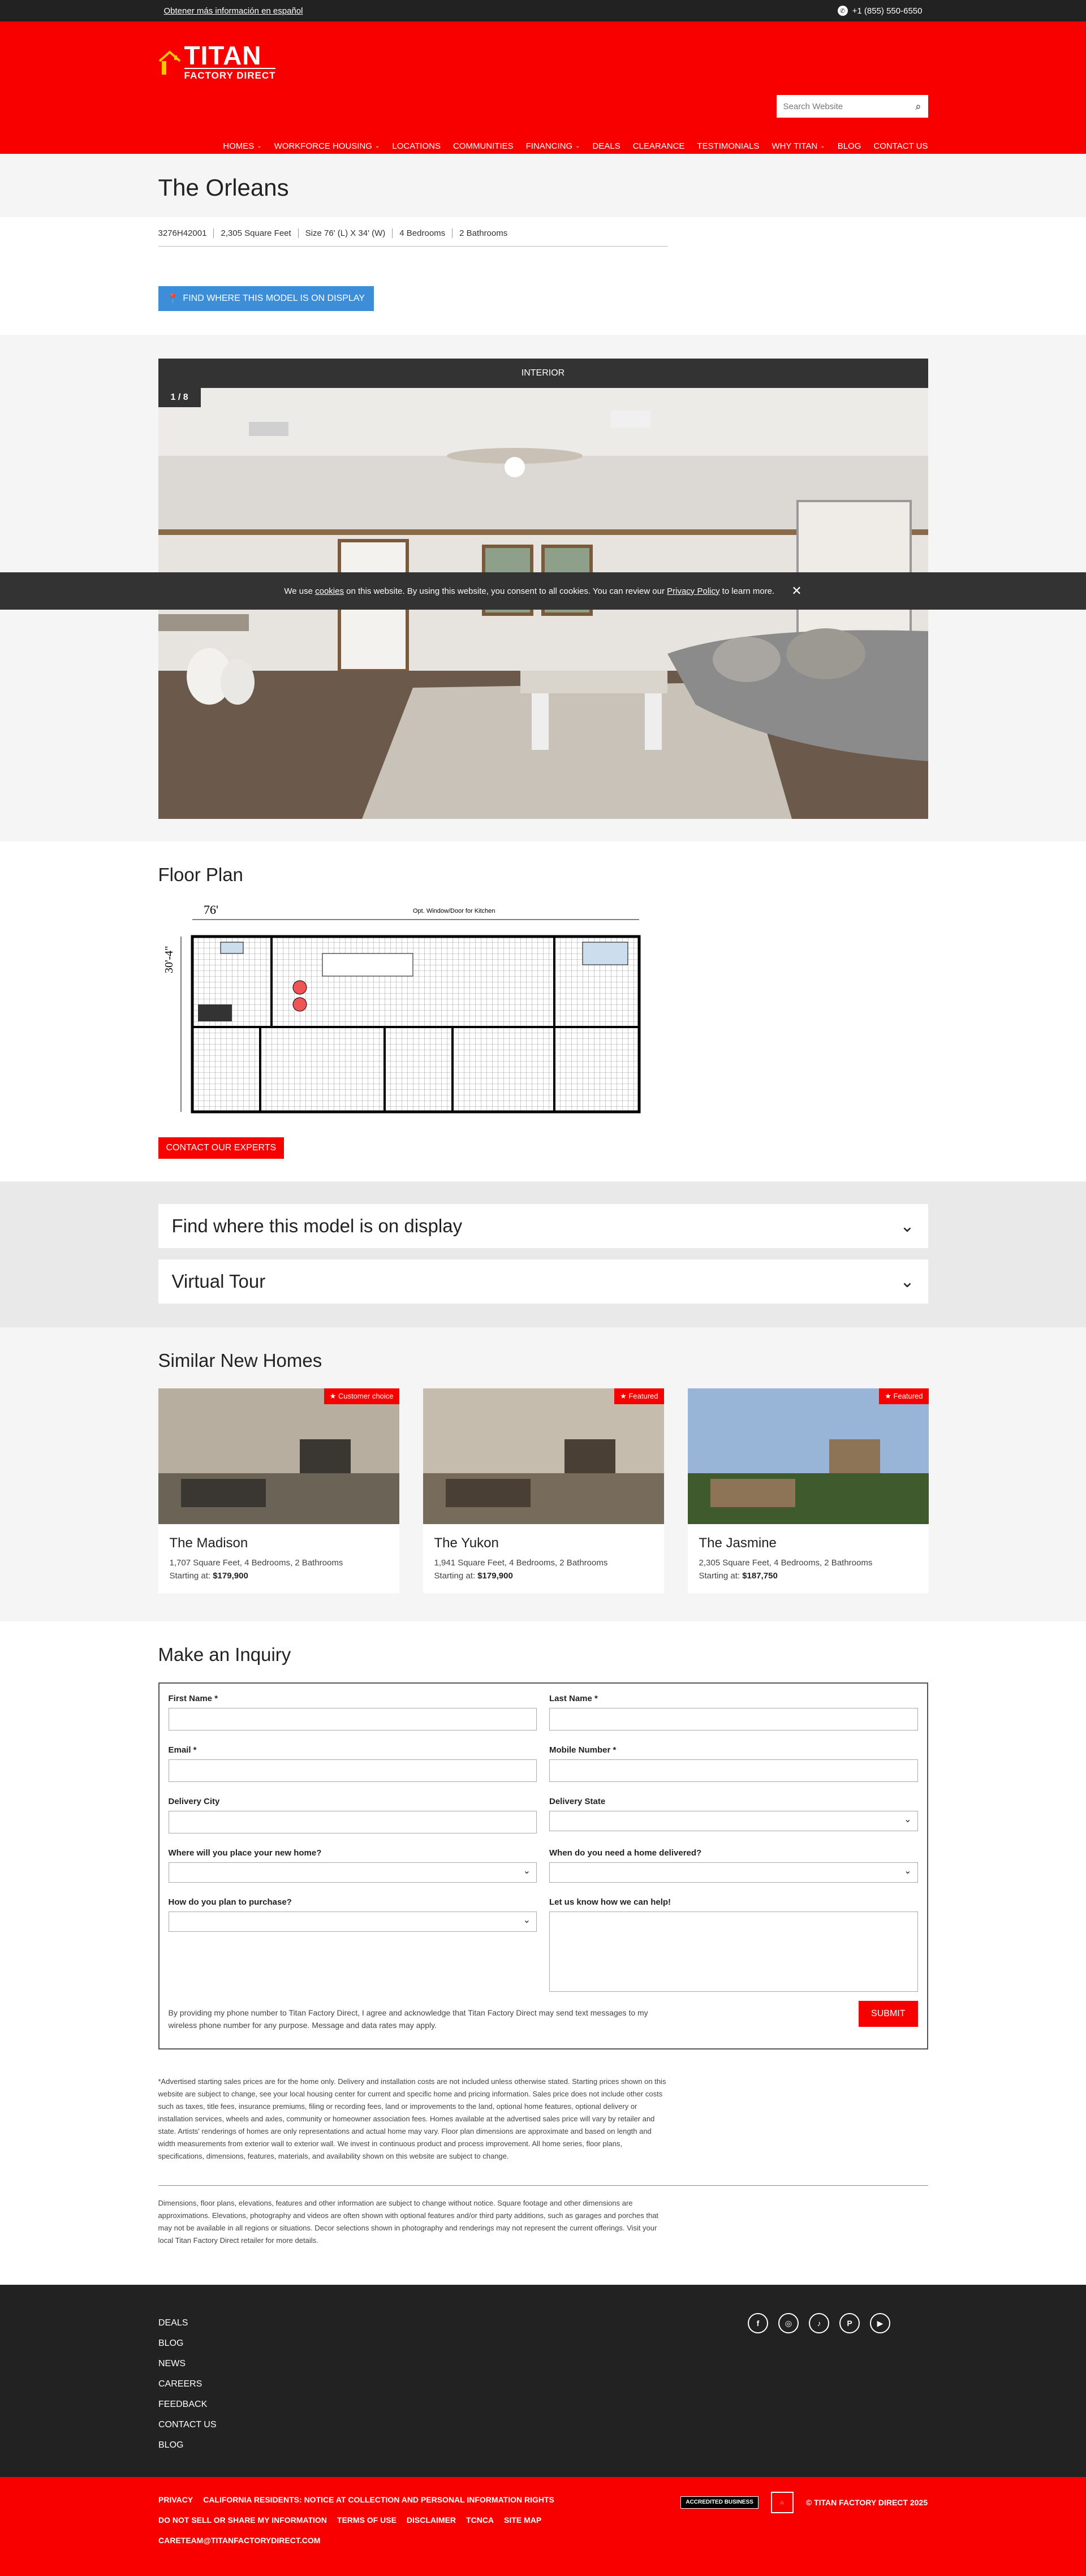 This screenshot has width=1086, height=2576. What do you see at coordinates (850, 146) in the screenshot?
I see `nav-item-blog: Blog` at bounding box center [850, 146].